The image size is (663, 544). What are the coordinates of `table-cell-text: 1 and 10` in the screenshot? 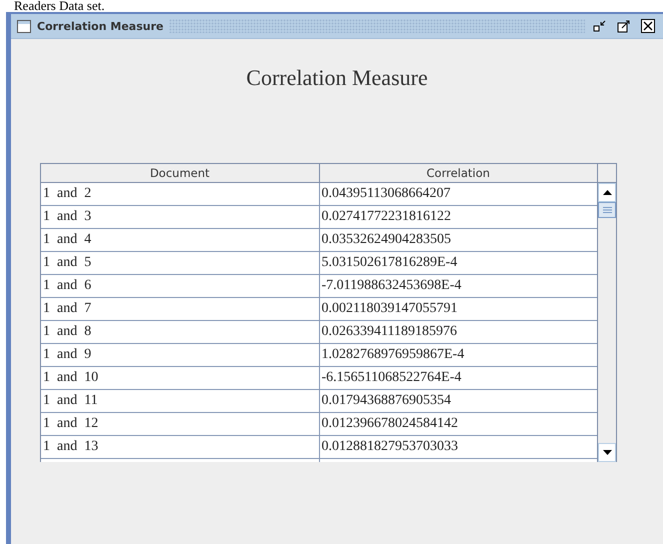 It's located at (71, 378).